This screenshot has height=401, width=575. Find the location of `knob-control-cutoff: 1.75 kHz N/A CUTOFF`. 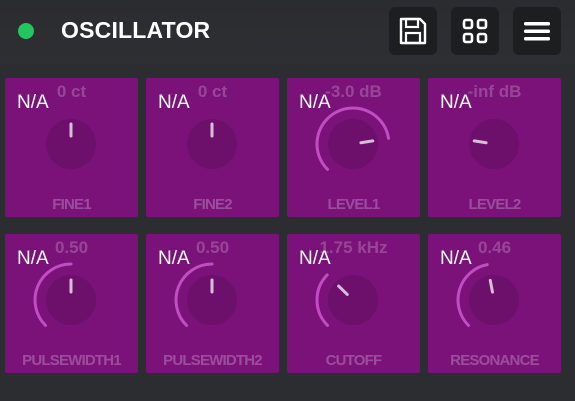

knob-control-cutoff: 1.75 kHz N/A CUTOFF is located at coordinates (353, 303).